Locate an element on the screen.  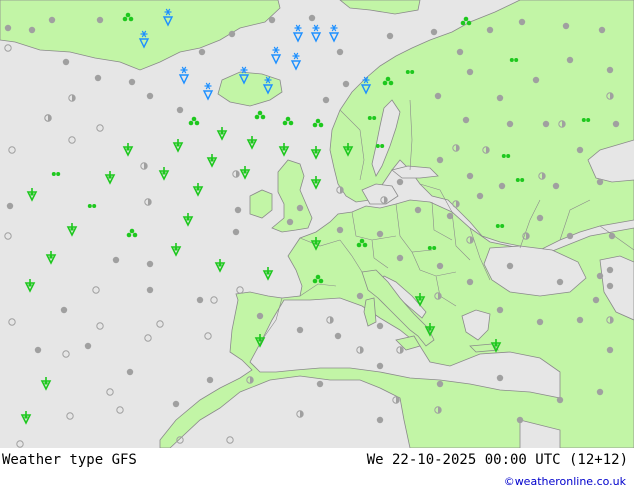
valid-time-label: We 22-10-2025 00:00 UTC (12+12) is located at coordinates (497, 460).